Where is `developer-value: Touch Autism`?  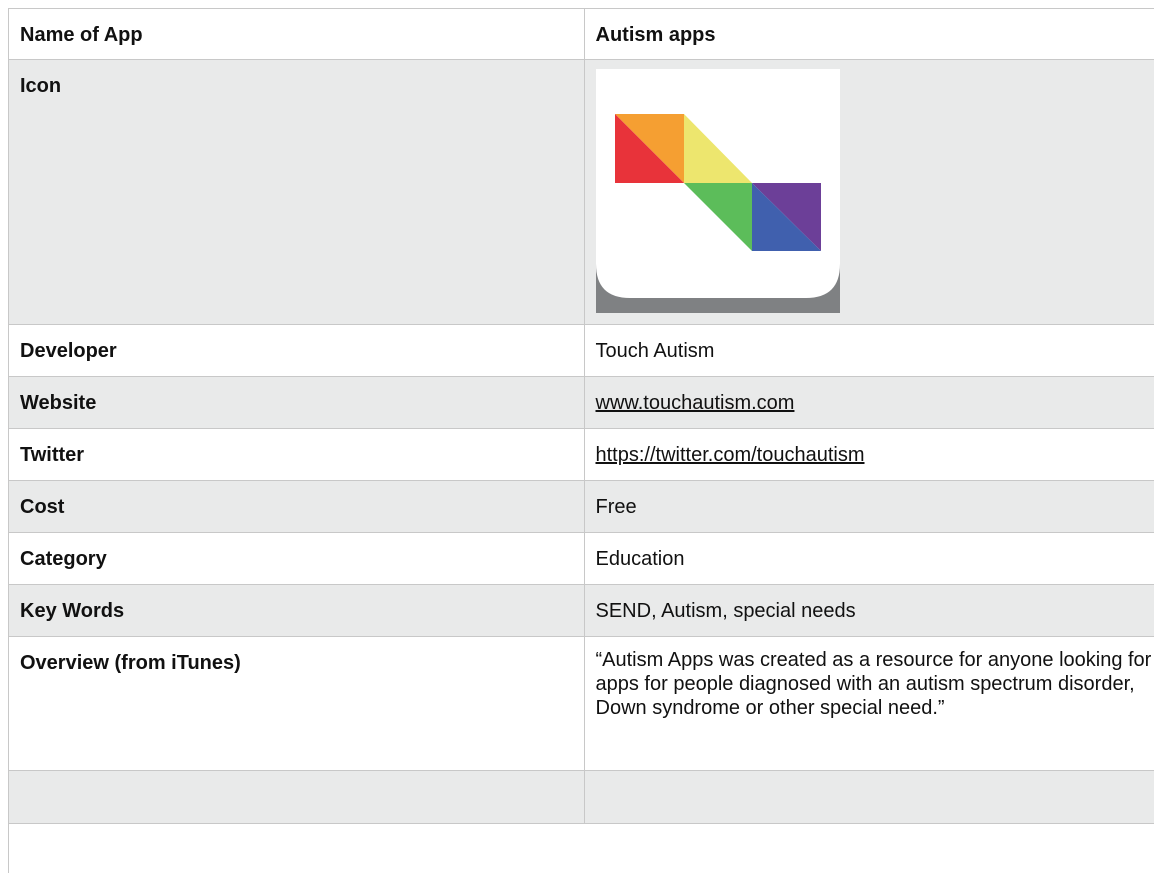 developer-value: Touch Autism is located at coordinates (655, 350).